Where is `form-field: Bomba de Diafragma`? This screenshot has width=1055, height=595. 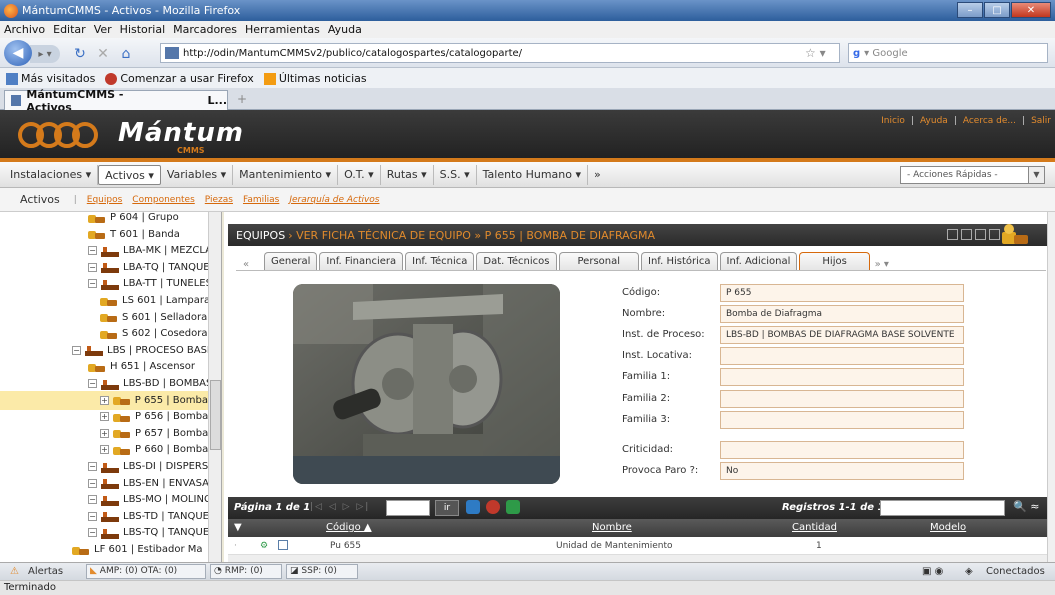
form-field: Bomba de Diafragma is located at coordinates (842, 314).